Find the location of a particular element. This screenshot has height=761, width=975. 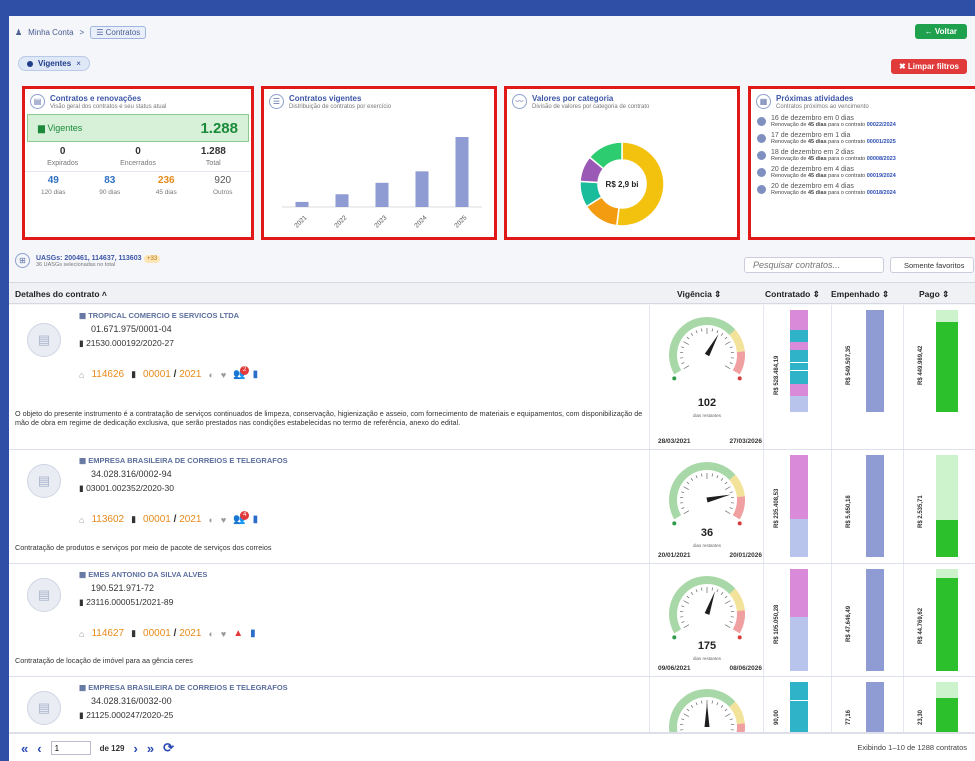

activity-contract-link: 00001/2025 is located at coordinates (881, 142).